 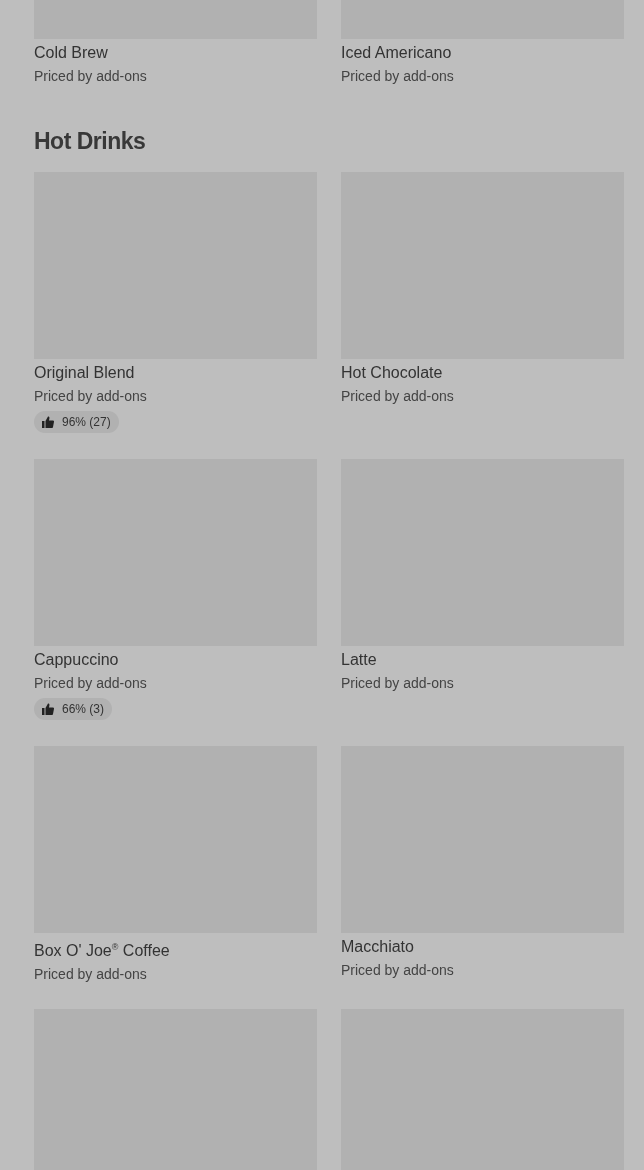 What do you see at coordinates (83, 709) in the screenshot?
I see `rating-text: 66% (3)` at bounding box center [83, 709].